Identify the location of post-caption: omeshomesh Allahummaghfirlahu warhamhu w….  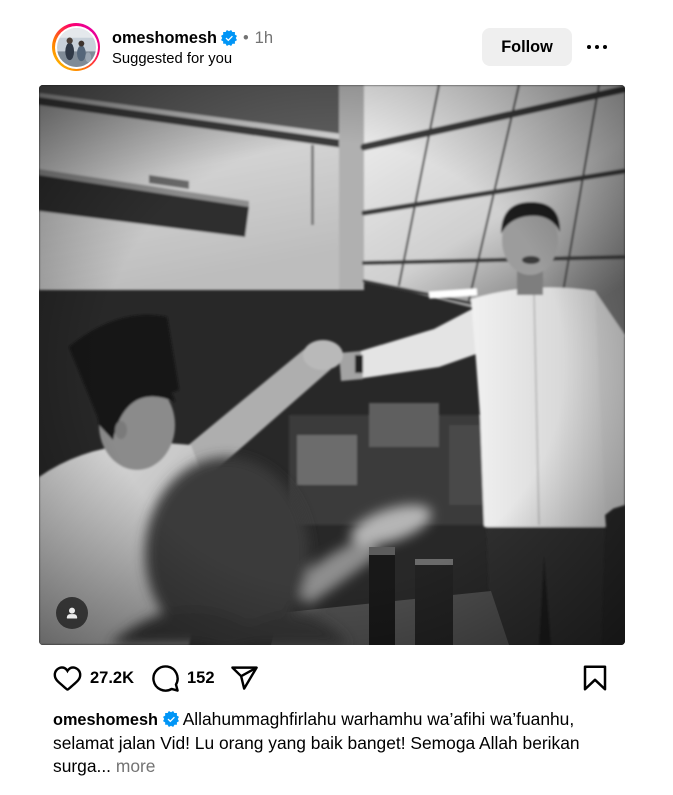
(336, 743).